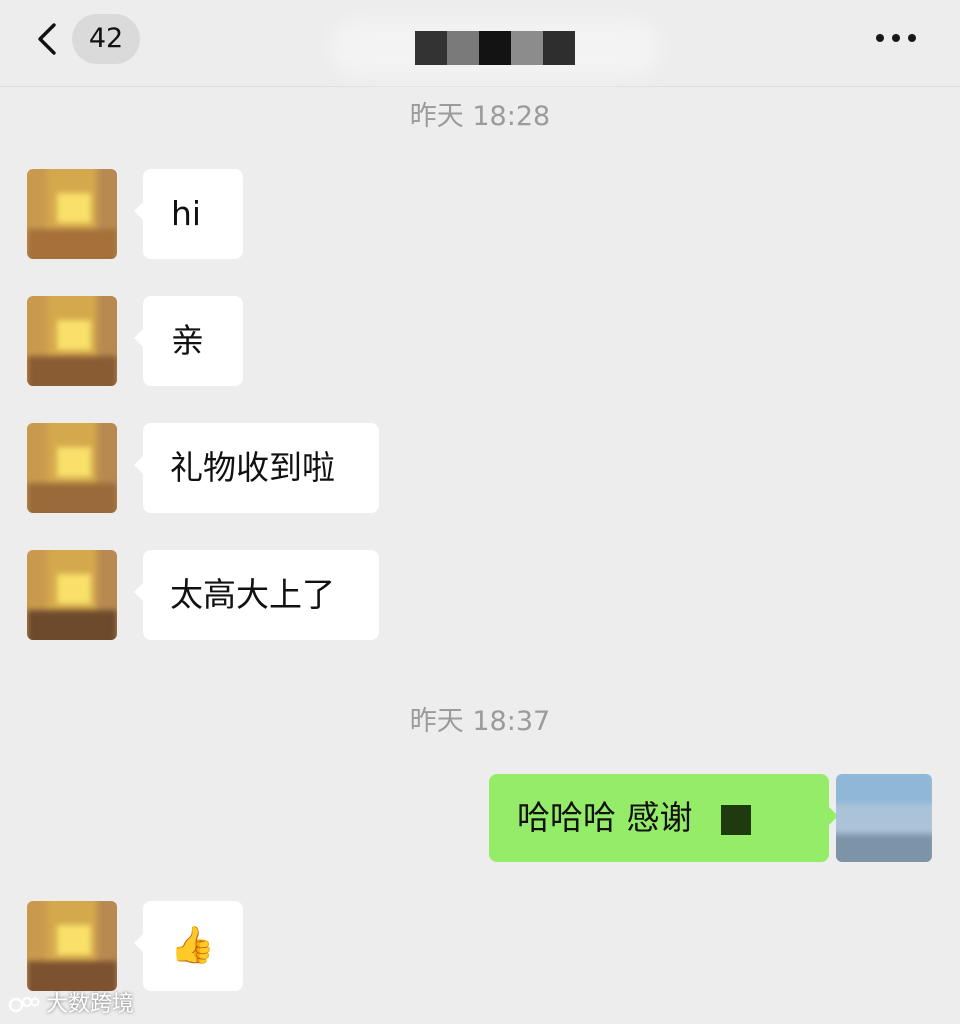  I want to click on chevron-left-icon, so click(47, 39).